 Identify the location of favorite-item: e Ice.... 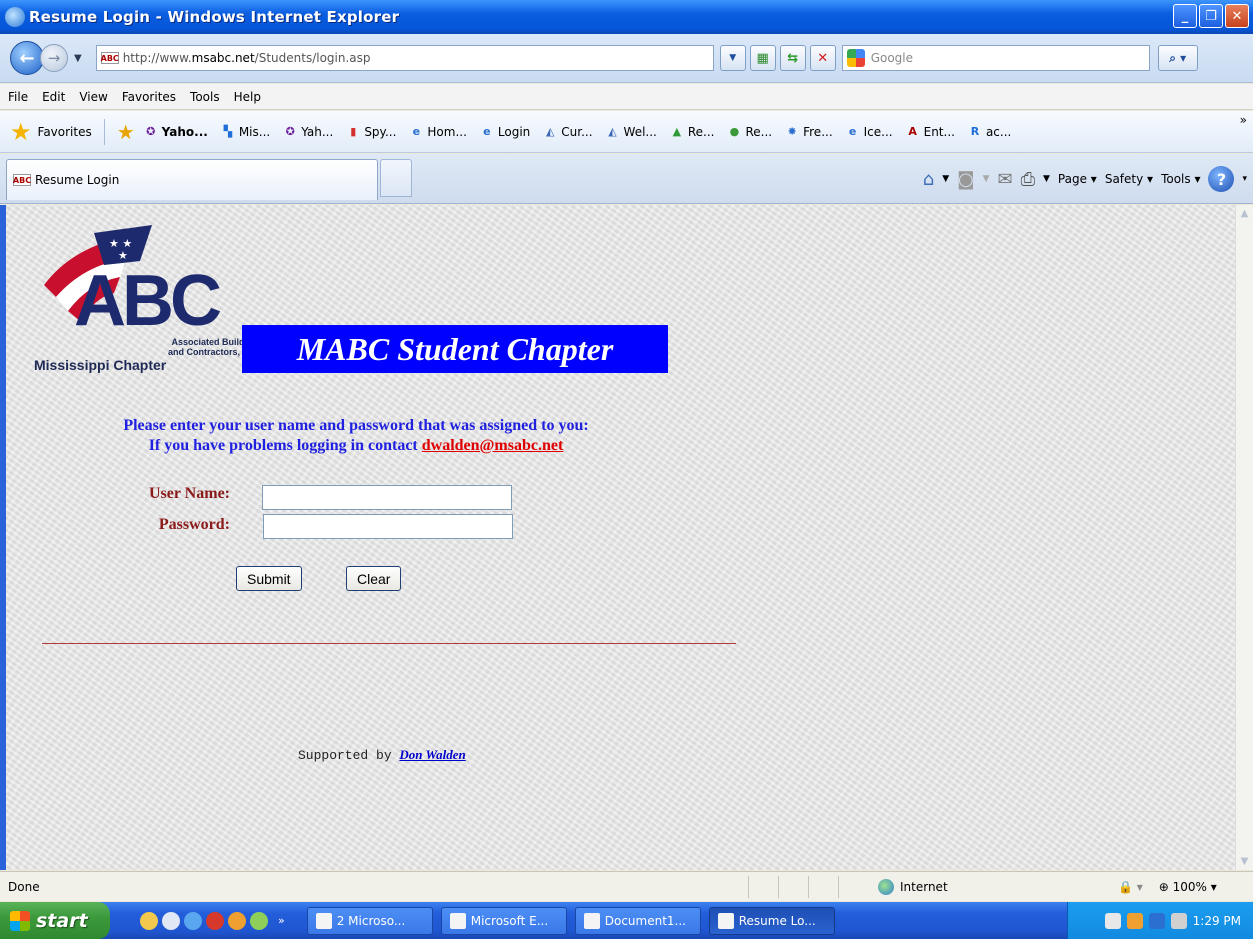
(869, 132).